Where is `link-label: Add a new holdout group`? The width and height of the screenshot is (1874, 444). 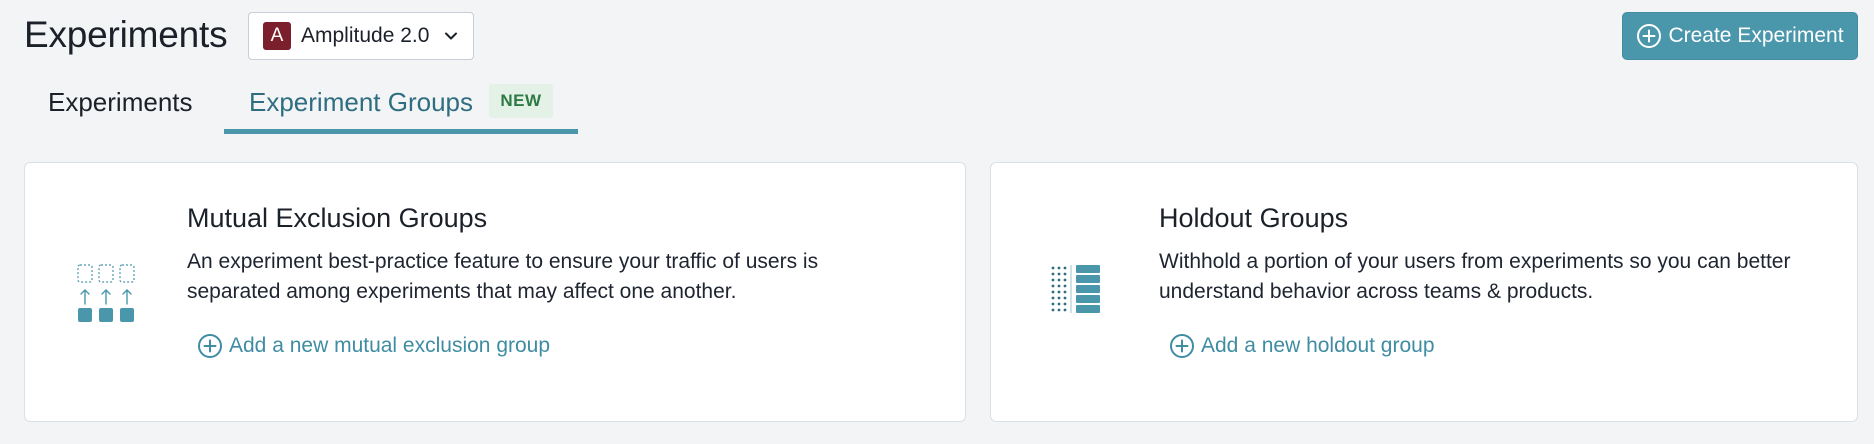
link-label: Add a new holdout group is located at coordinates (1318, 345).